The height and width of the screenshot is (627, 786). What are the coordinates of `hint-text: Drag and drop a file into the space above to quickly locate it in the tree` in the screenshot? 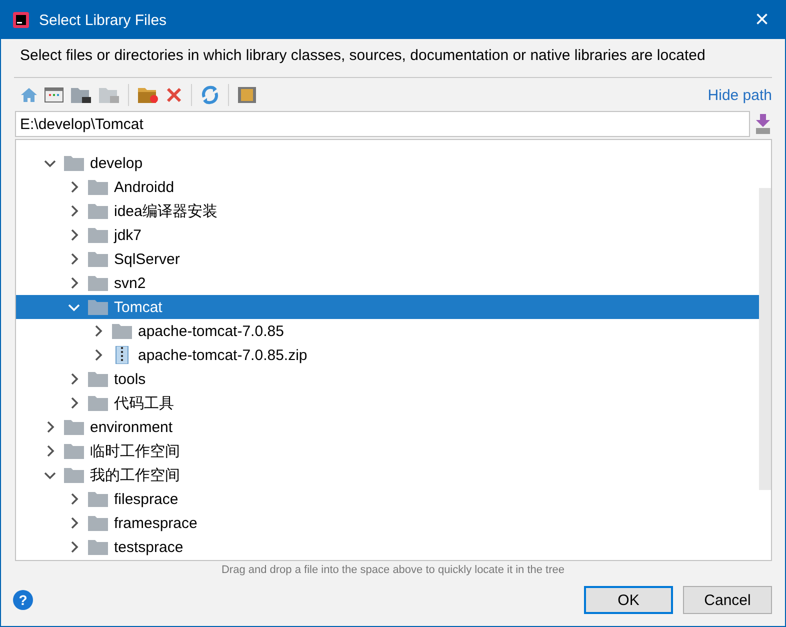 It's located at (393, 571).